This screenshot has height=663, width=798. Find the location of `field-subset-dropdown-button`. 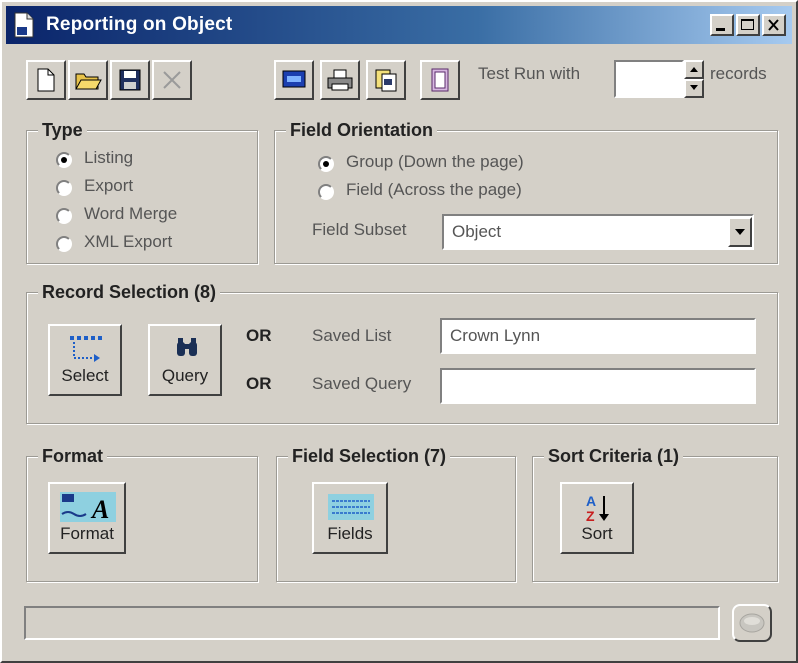

field-subset-dropdown-button is located at coordinates (740, 232).